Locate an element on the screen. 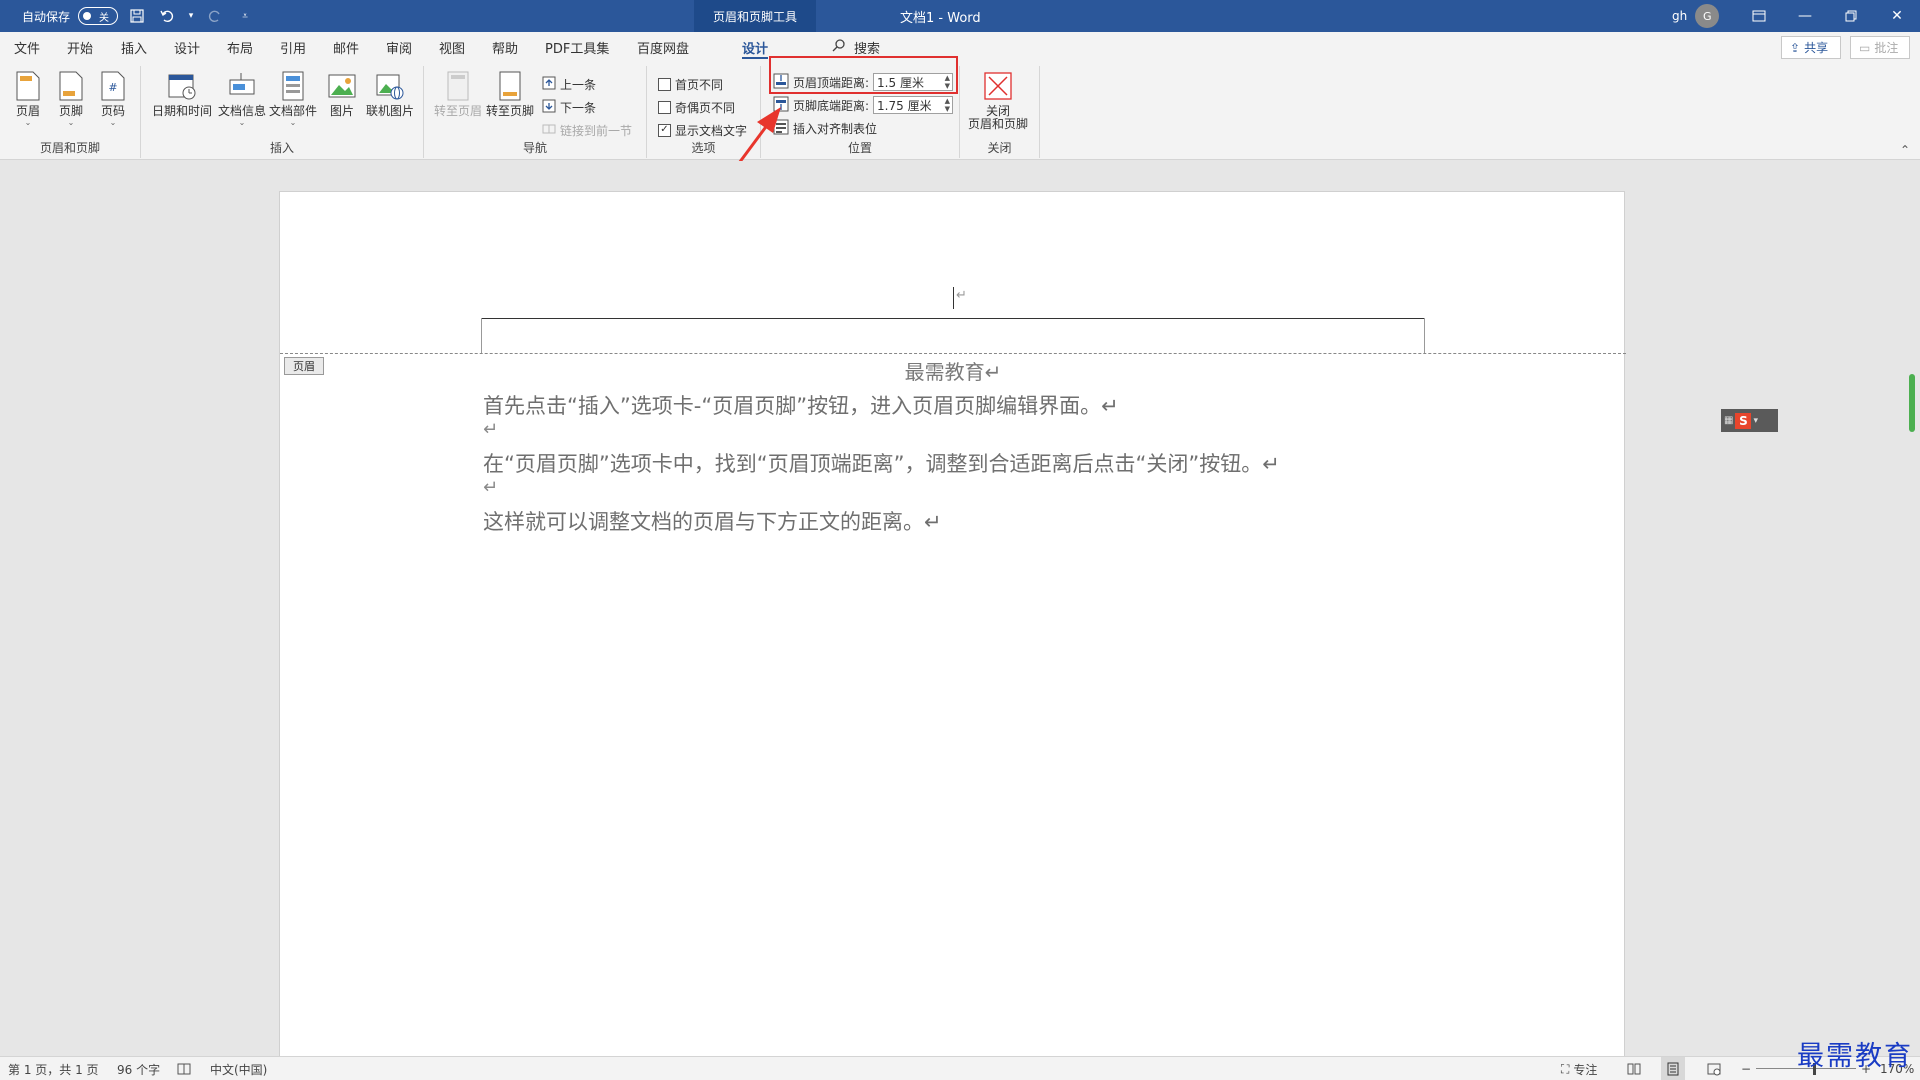  chevron-down-icon: ▾ is located at coordinates (1755, 421).